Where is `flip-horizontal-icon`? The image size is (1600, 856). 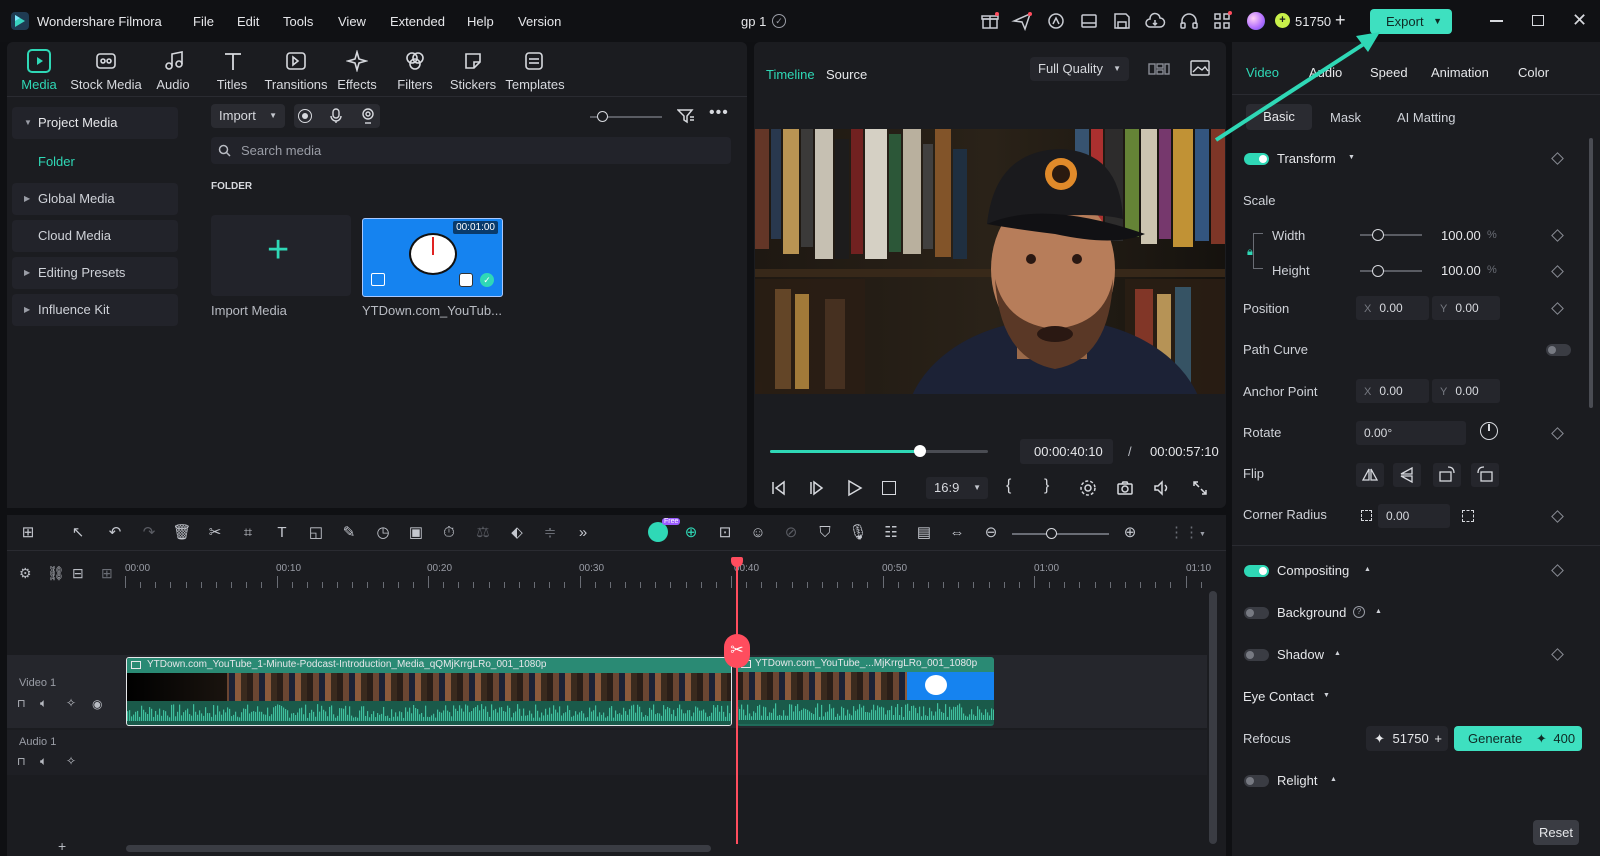 flip-horizontal-icon is located at coordinates (1370, 475).